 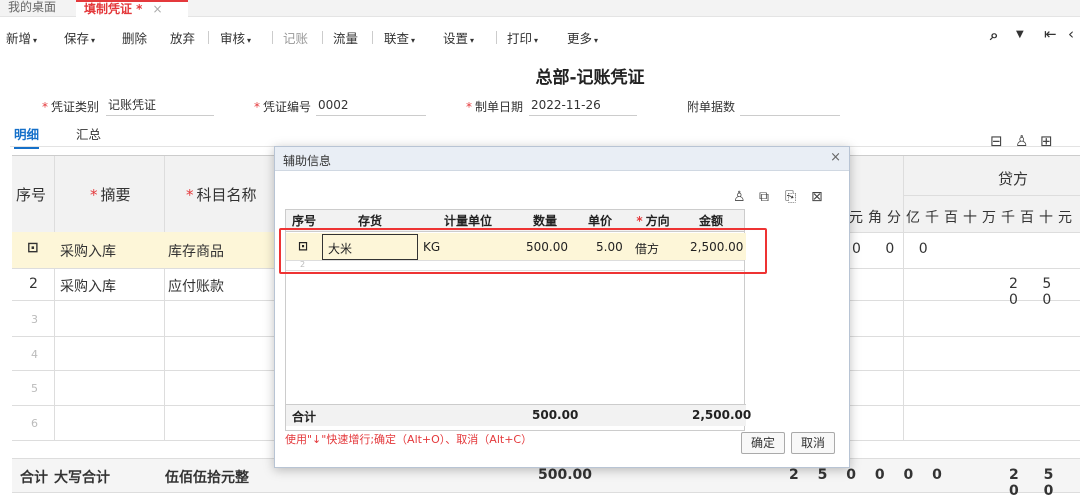 I want to click on review-button: 审核 ▾, so click(x=235, y=37).